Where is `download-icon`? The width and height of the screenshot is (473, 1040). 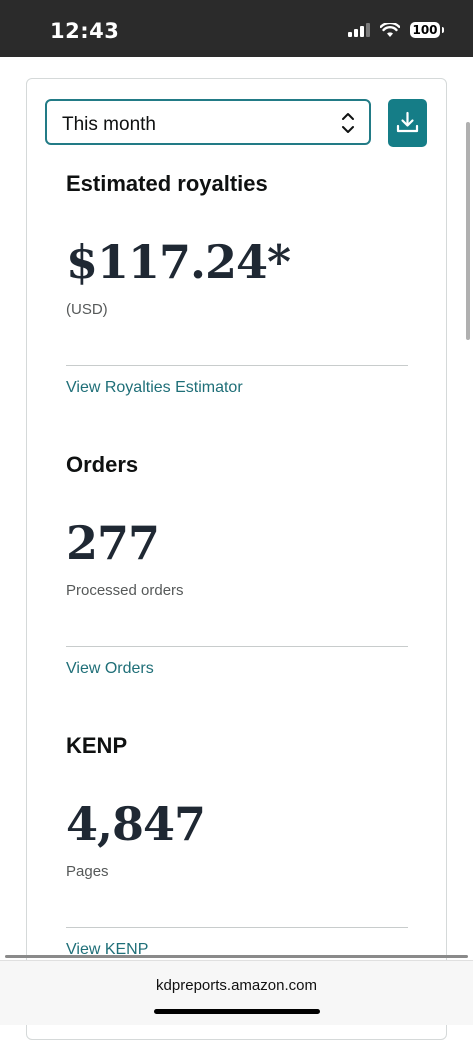 download-icon is located at coordinates (407, 122).